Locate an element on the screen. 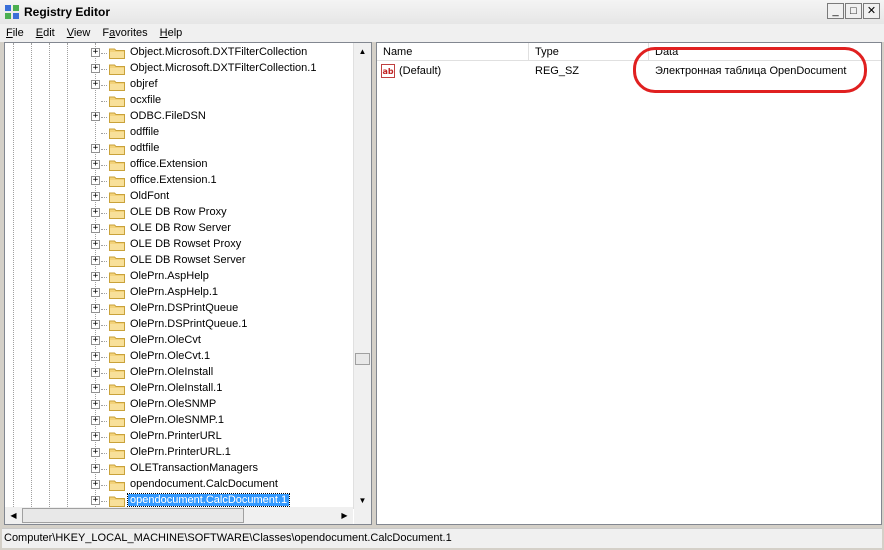 This screenshot has width=884, height=550. tree-item-label: Object.Microsoft.DXTFilterCollection is located at coordinates (218, 52).